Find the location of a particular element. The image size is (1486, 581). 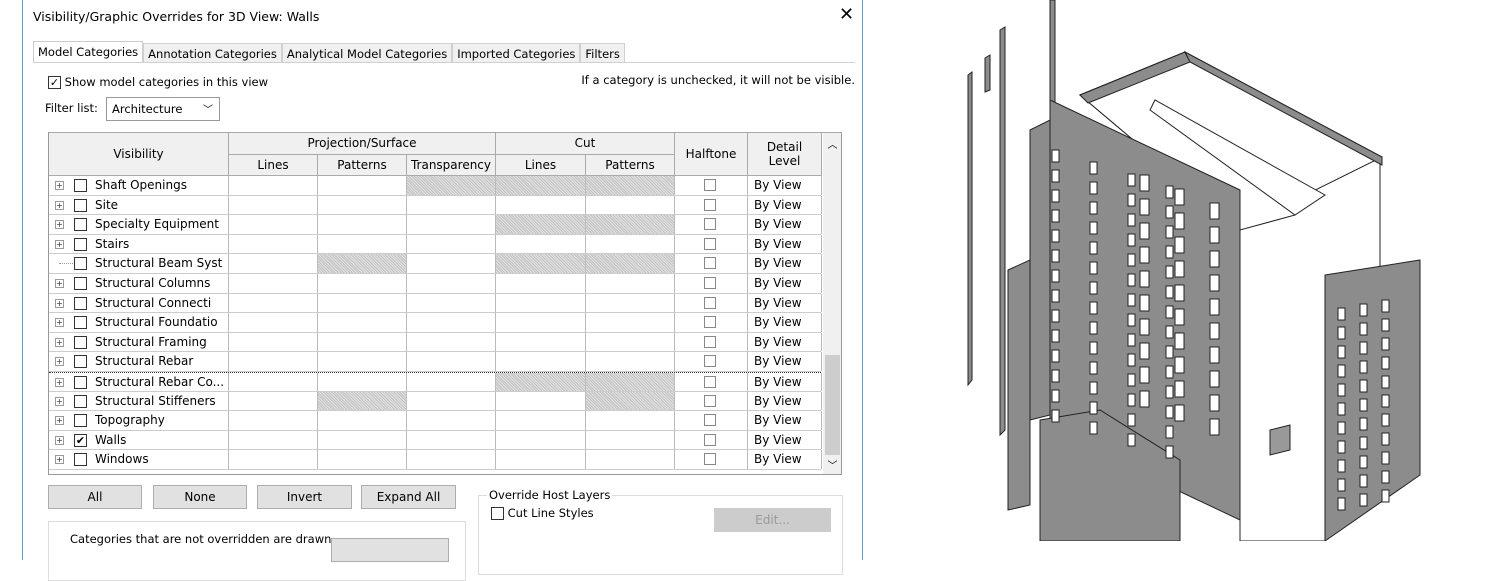

tab-annotation-categories: Annotation Categories is located at coordinates (212, 53).